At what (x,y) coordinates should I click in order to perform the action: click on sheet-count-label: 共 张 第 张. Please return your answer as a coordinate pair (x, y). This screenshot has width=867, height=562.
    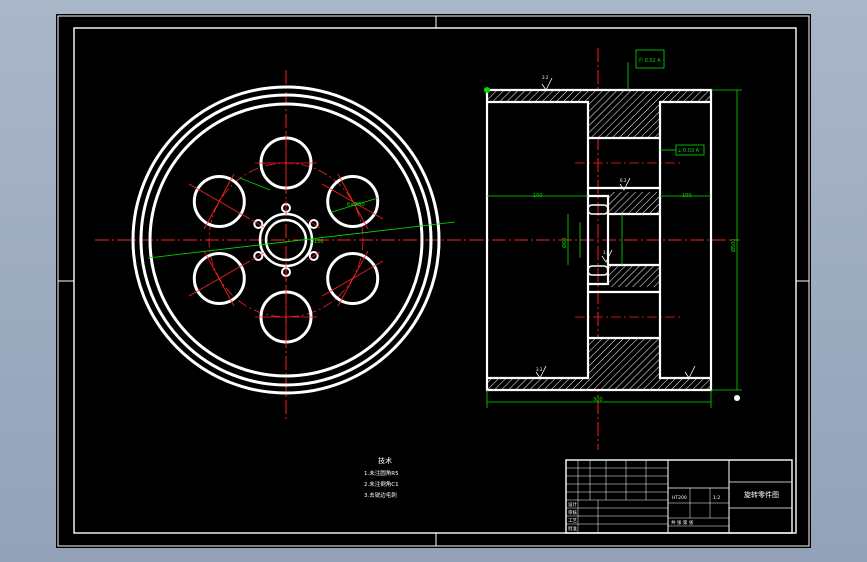
    Looking at the image, I should click on (682, 522).